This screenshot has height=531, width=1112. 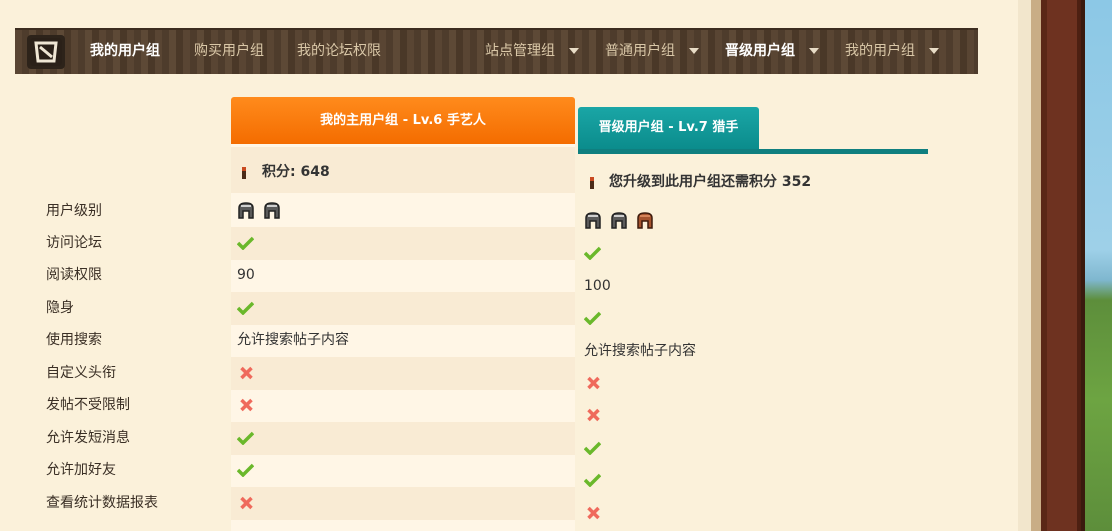 I want to click on main-score: 积分: 648, so click(x=296, y=172).